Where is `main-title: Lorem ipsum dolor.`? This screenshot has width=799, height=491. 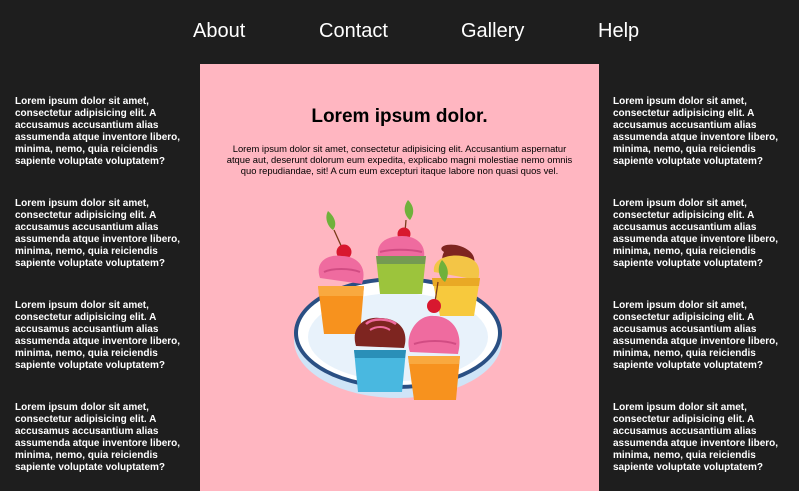 main-title: Lorem ipsum dolor. is located at coordinates (399, 116).